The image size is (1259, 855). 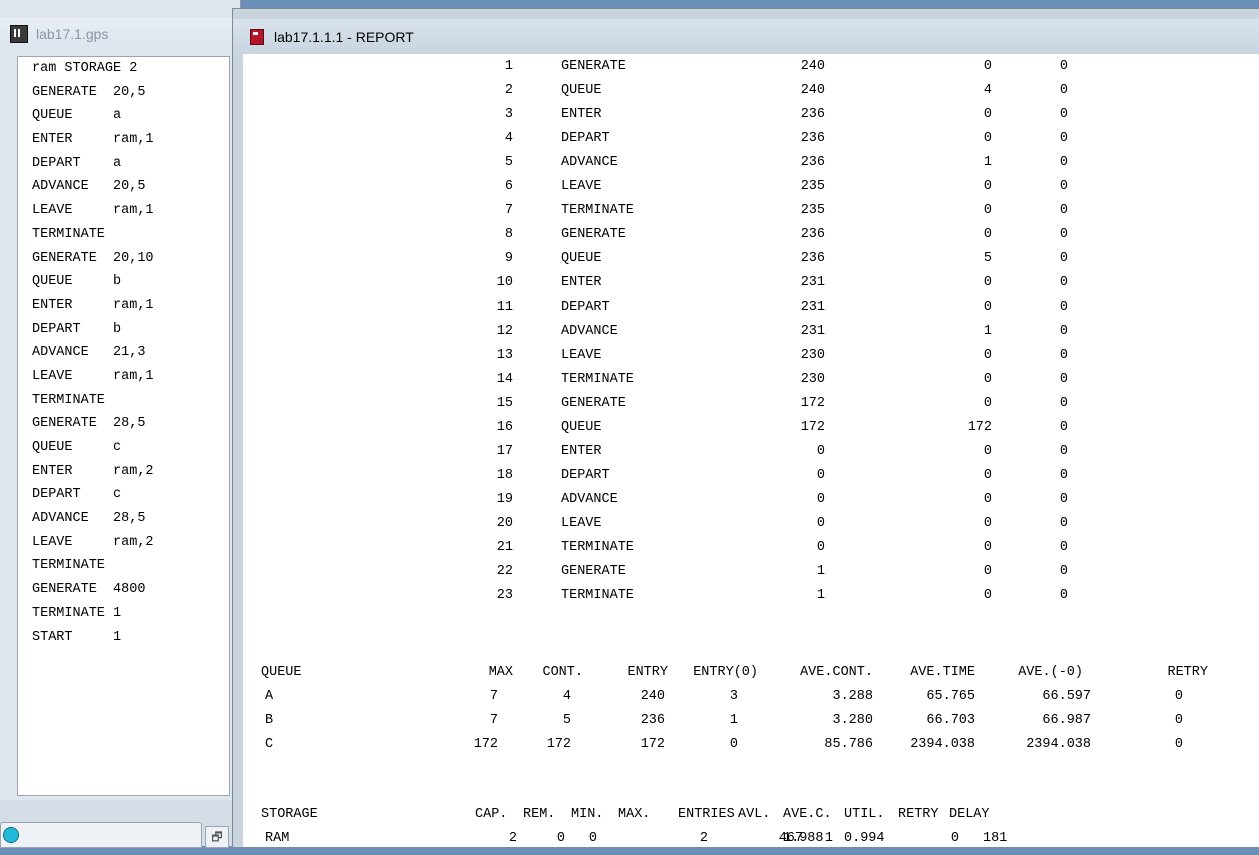 What do you see at coordinates (743, 119) in the screenshot?
I see `block-row: 3 ENTER 236 0 0` at bounding box center [743, 119].